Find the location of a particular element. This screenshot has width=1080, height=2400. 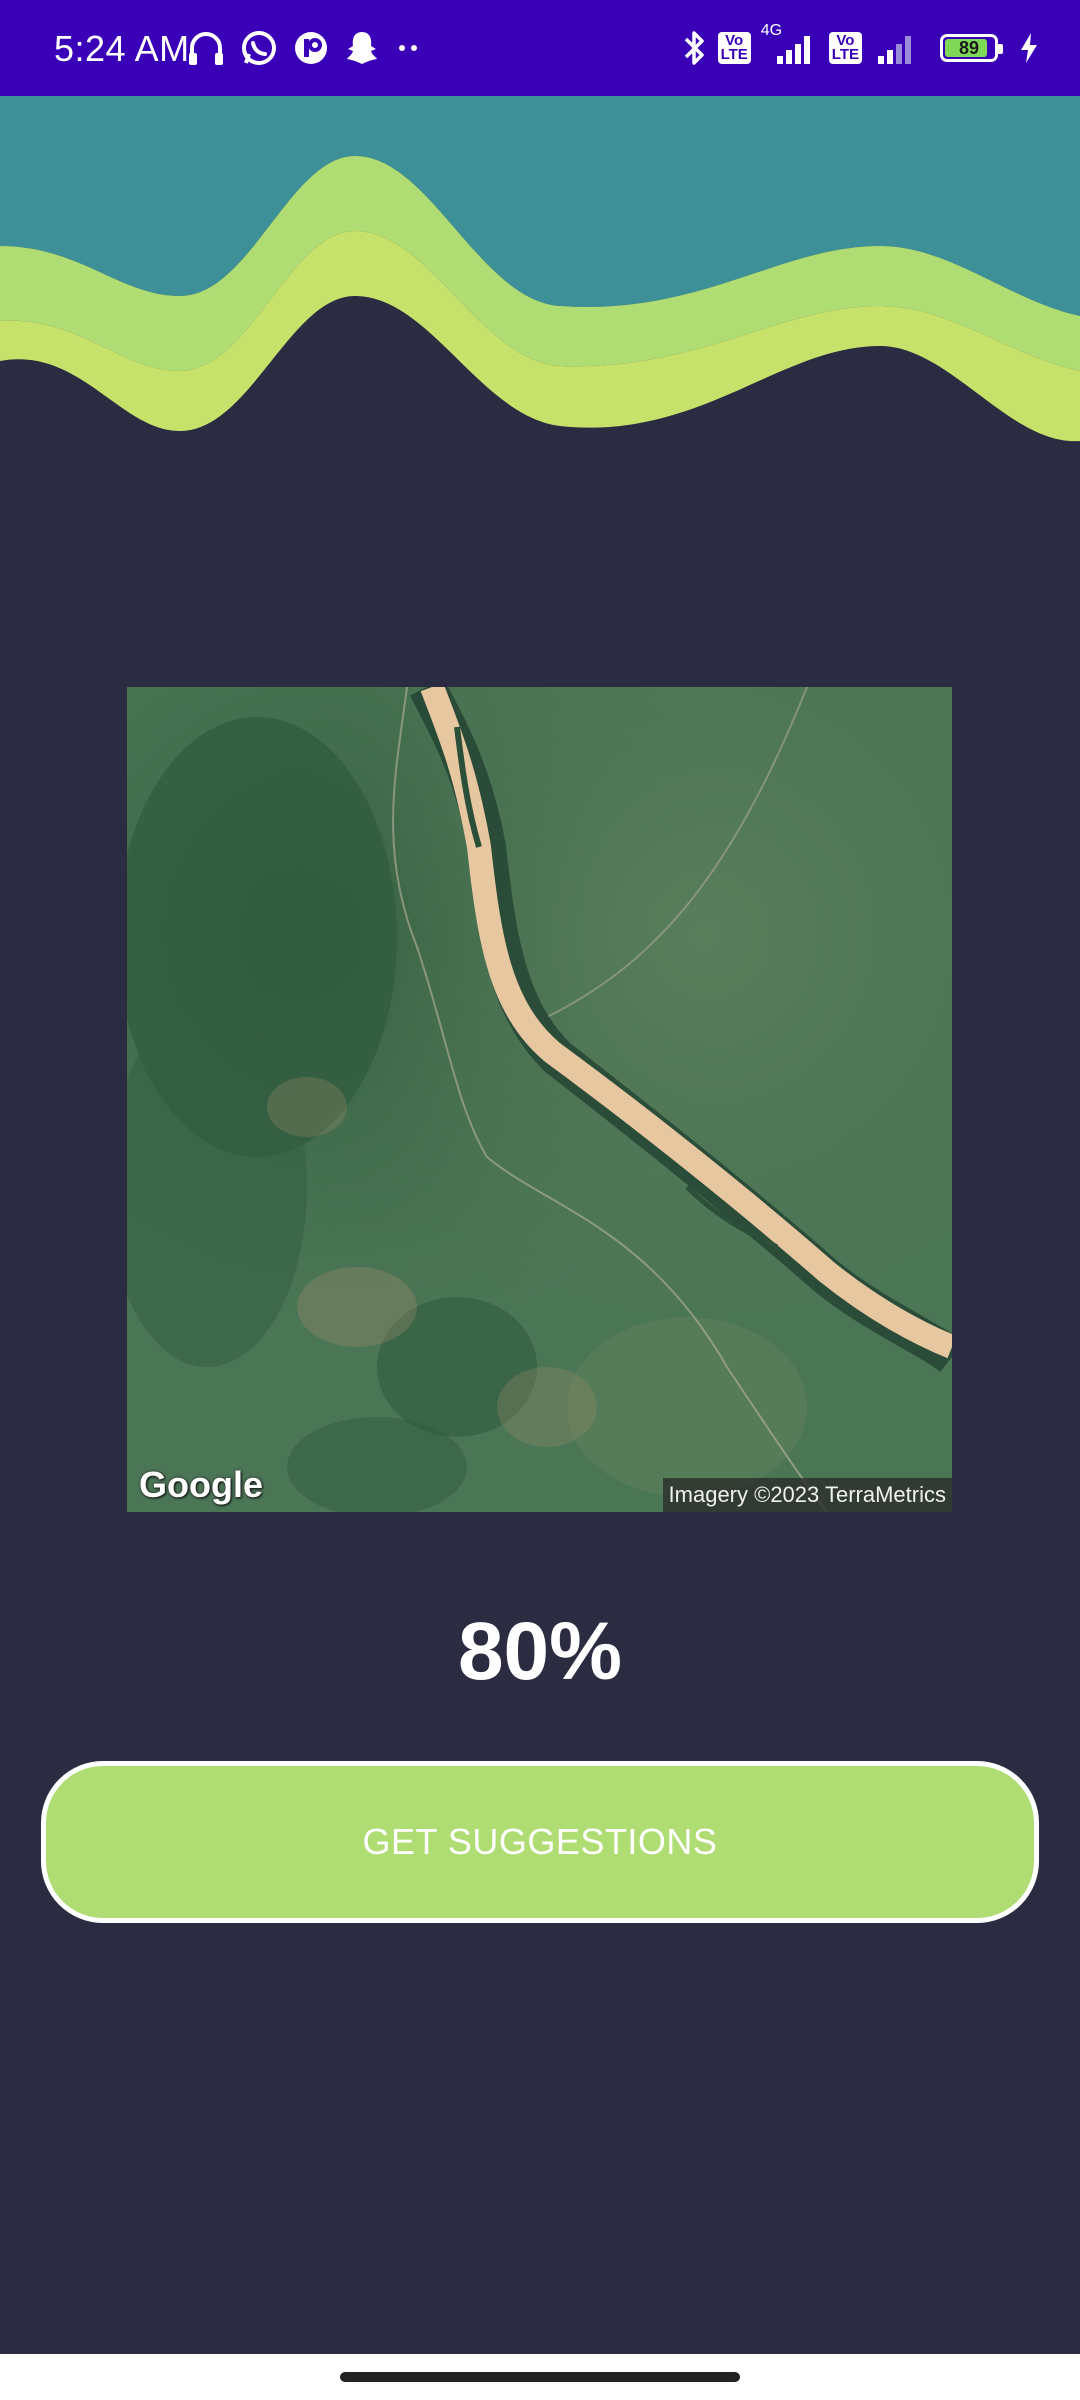

pocket-icon is located at coordinates (311, 48).